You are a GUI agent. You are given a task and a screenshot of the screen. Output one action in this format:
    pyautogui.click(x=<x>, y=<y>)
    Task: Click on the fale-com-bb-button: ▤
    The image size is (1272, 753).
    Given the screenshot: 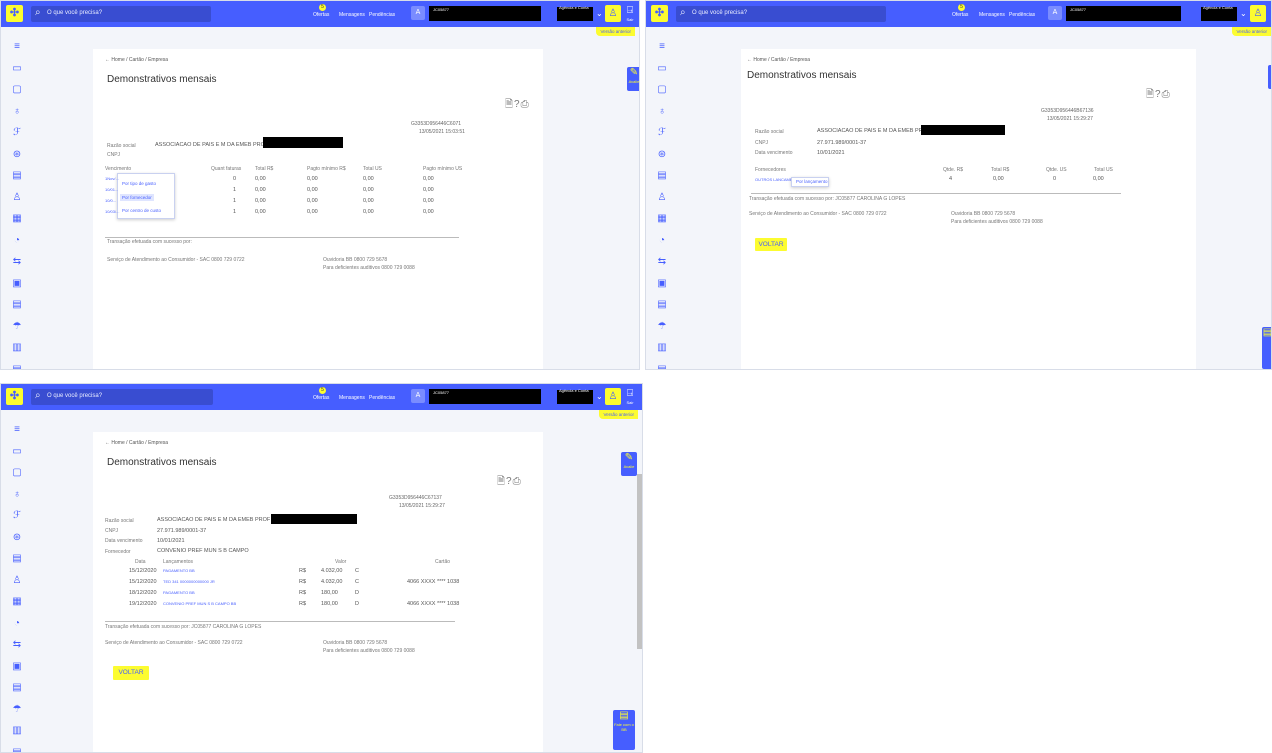 What is the action you would take?
    pyautogui.click(x=1266, y=348)
    